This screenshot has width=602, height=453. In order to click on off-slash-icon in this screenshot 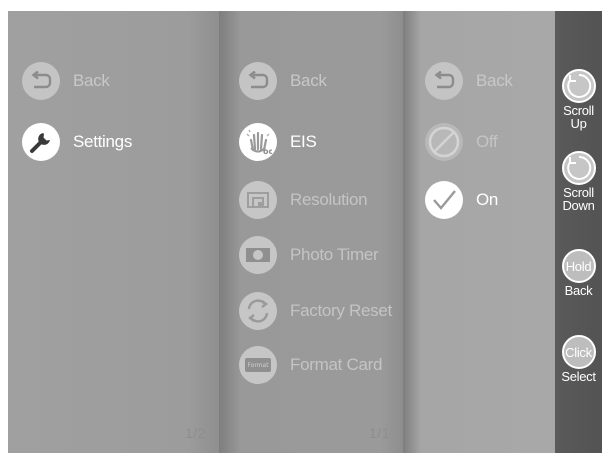, I will do `click(444, 142)`.